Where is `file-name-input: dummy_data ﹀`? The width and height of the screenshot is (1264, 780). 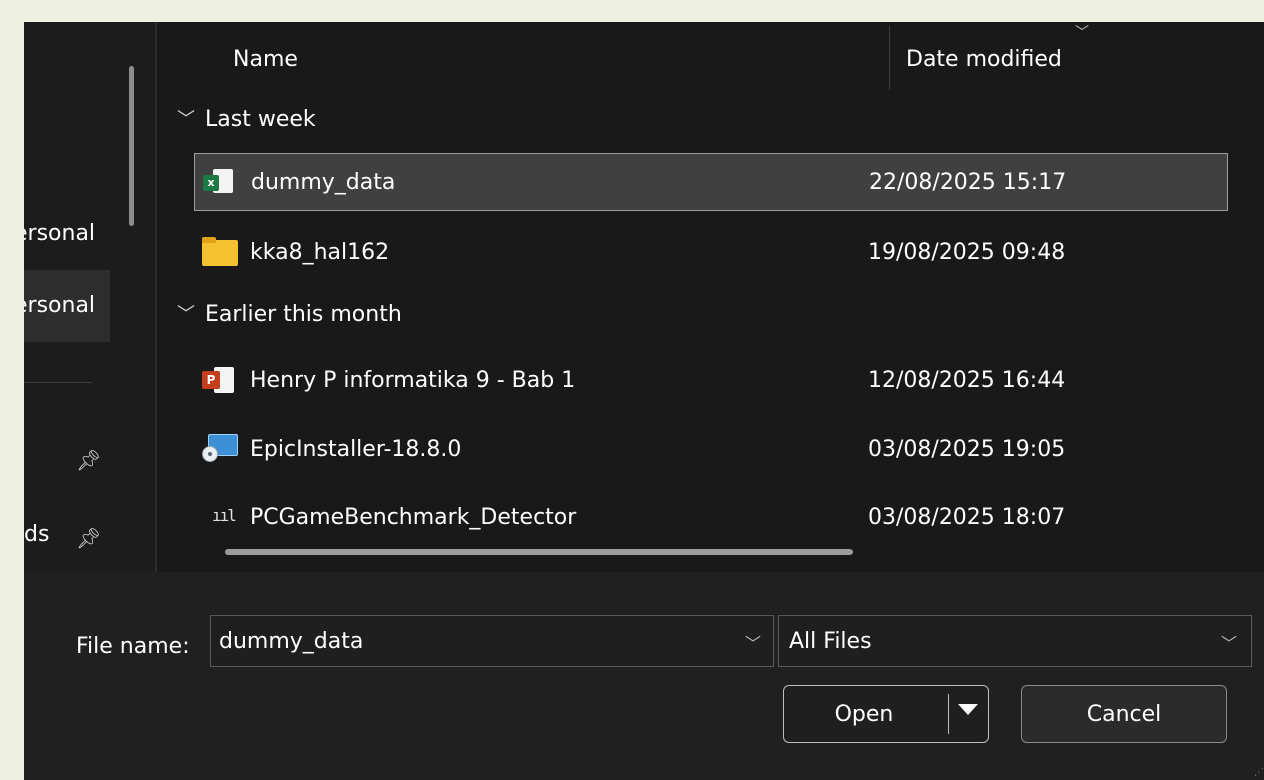 file-name-input: dummy_data ﹀ is located at coordinates (492, 641).